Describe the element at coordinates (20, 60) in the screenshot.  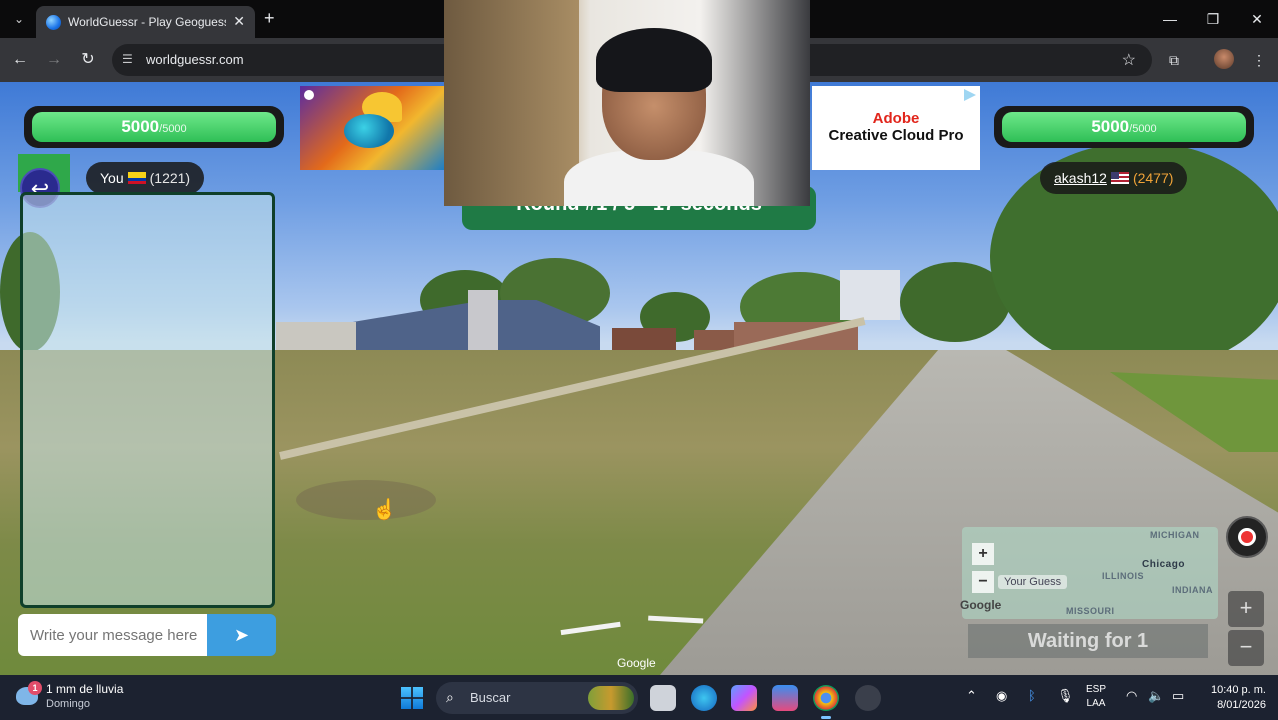
I see `back-arrow-icon: ←` at that location.